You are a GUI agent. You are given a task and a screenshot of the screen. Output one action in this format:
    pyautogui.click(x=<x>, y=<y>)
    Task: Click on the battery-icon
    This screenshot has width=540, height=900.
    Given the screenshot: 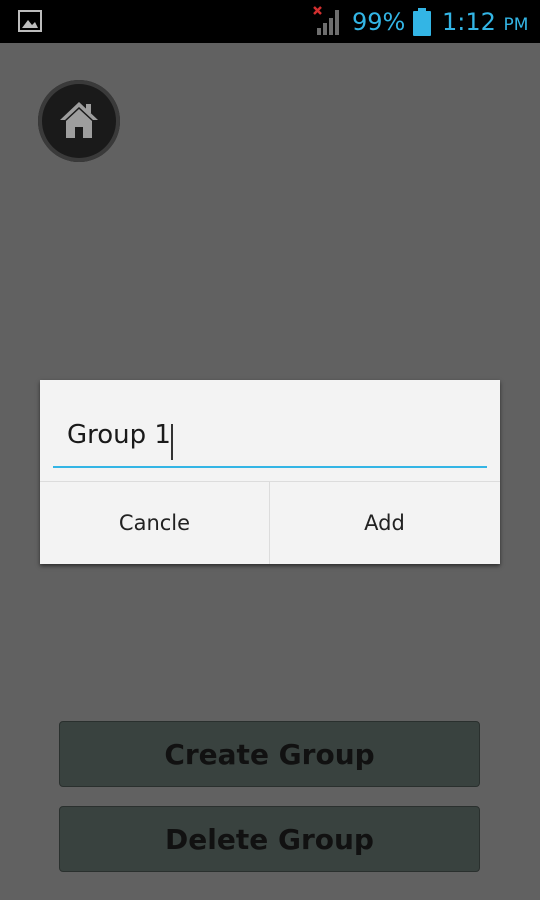 What is the action you would take?
    pyautogui.click(x=422, y=22)
    